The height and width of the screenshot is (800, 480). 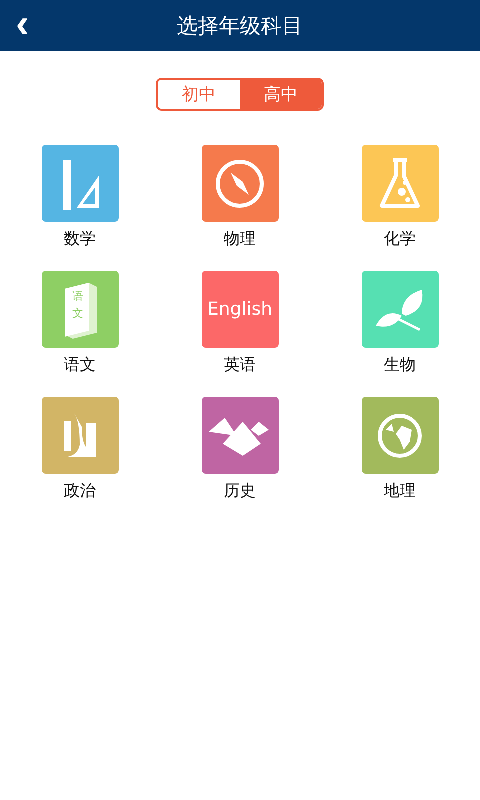 What do you see at coordinates (240, 365) in the screenshot?
I see `subject-label: 英语` at bounding box center [240, 365].